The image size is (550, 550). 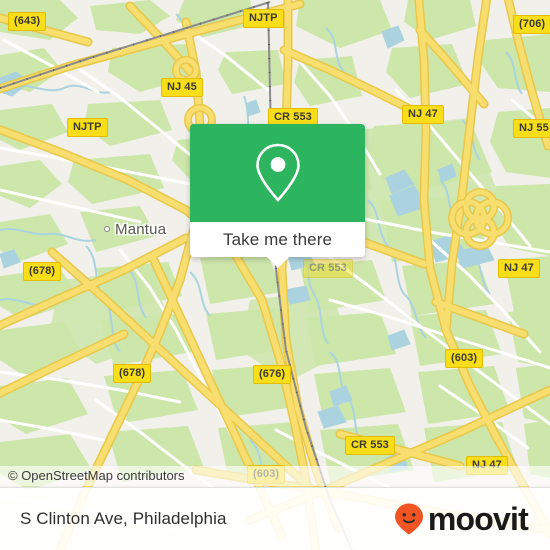 What do you see at coordinates (275, 476) in the screenshot?
I see `map-attribution: © OpenStreetMap contributors` at bounding box center [275, 476].